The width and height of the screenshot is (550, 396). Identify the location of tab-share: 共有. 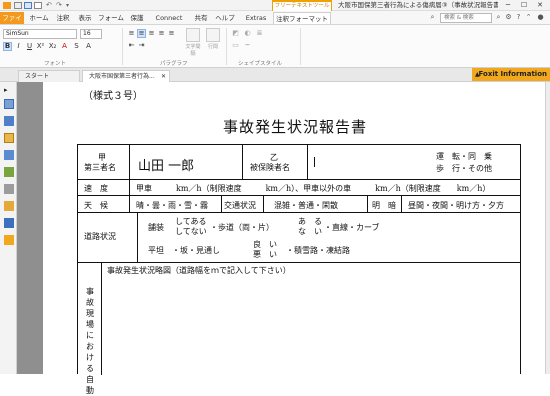
(201, 18).